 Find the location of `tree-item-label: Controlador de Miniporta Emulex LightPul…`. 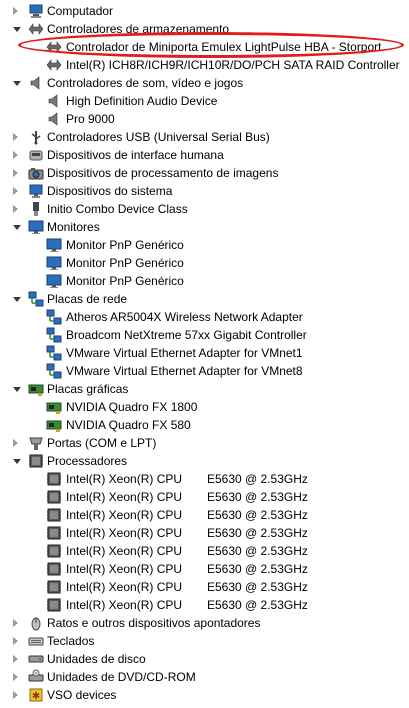

tree-item-label: Controlador de Miniporta Emulex LightPul… is located at coordinates (224, 47).